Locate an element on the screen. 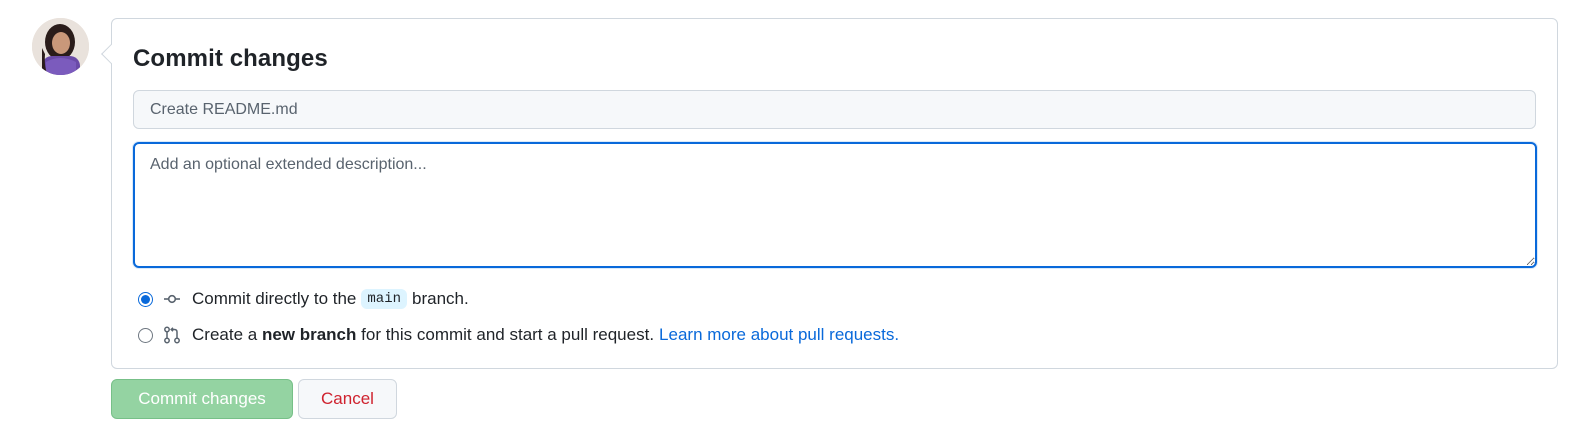 This screenshot has height=448, width=1569. new-branch-prefix: Create a is located at coordinates (225, 334).